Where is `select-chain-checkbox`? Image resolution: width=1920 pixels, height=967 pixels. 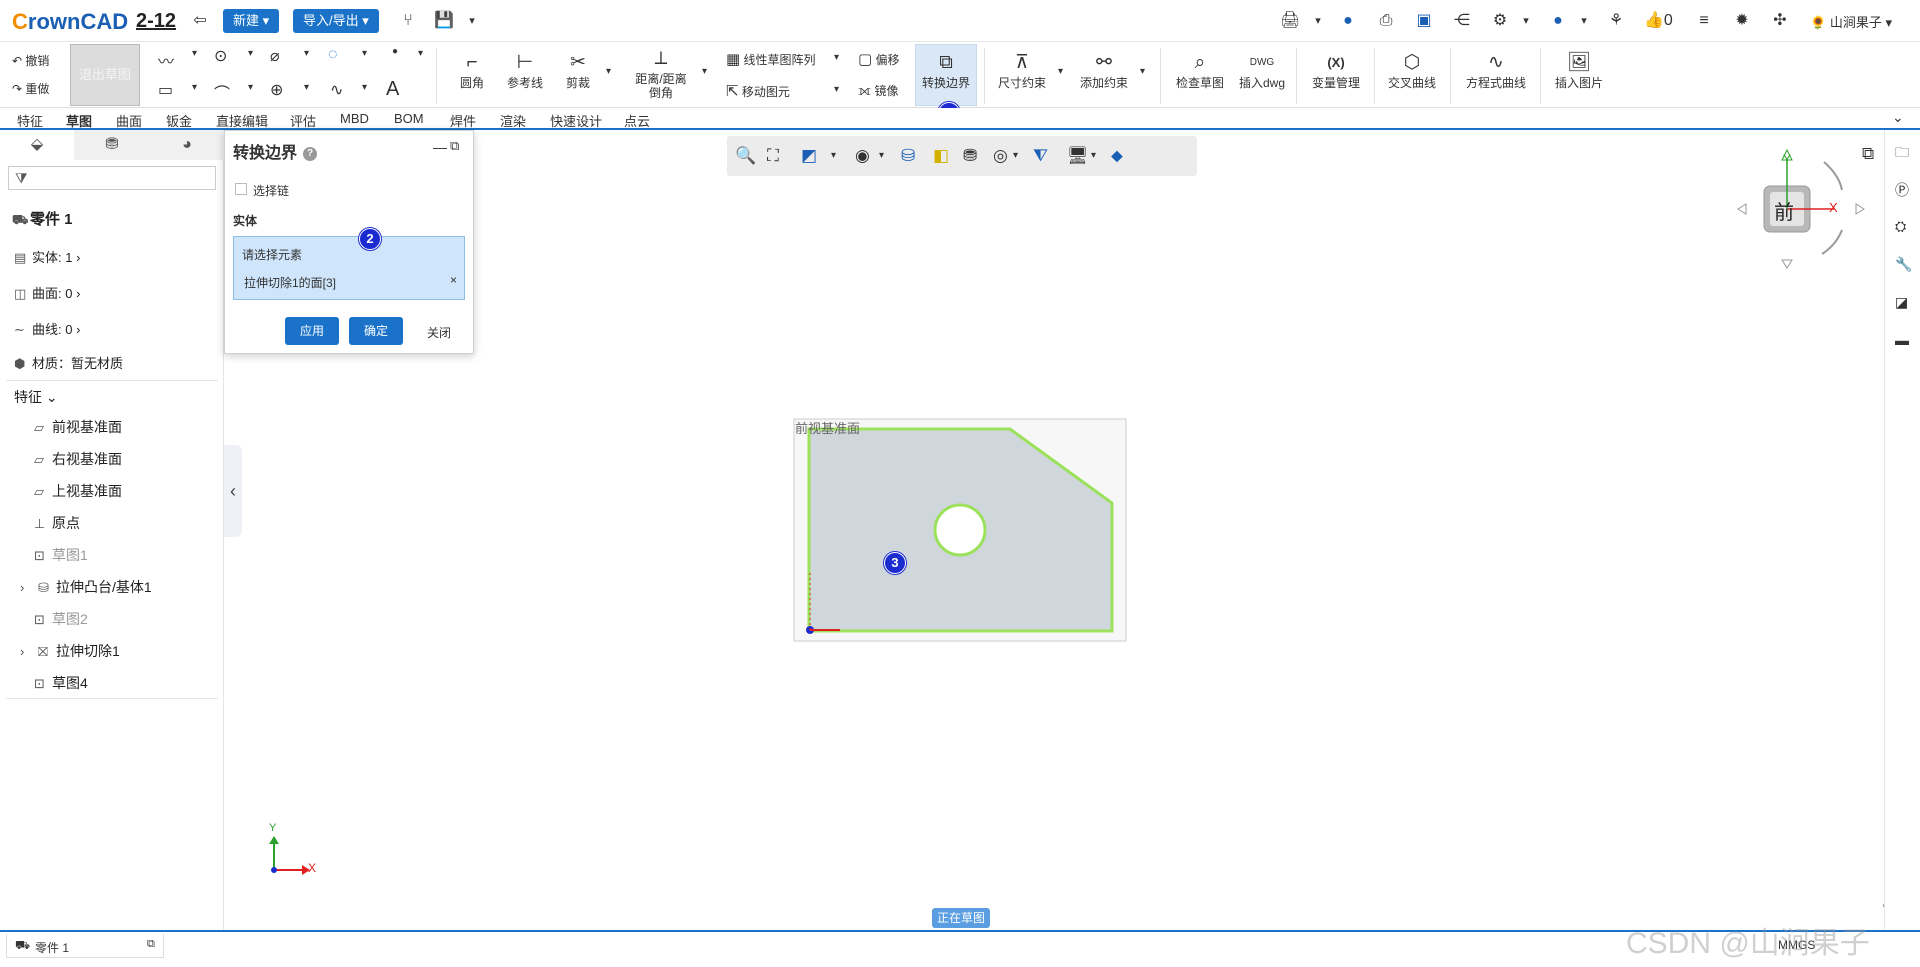
select-chain-checkbox is located at coordinates (241, 189).